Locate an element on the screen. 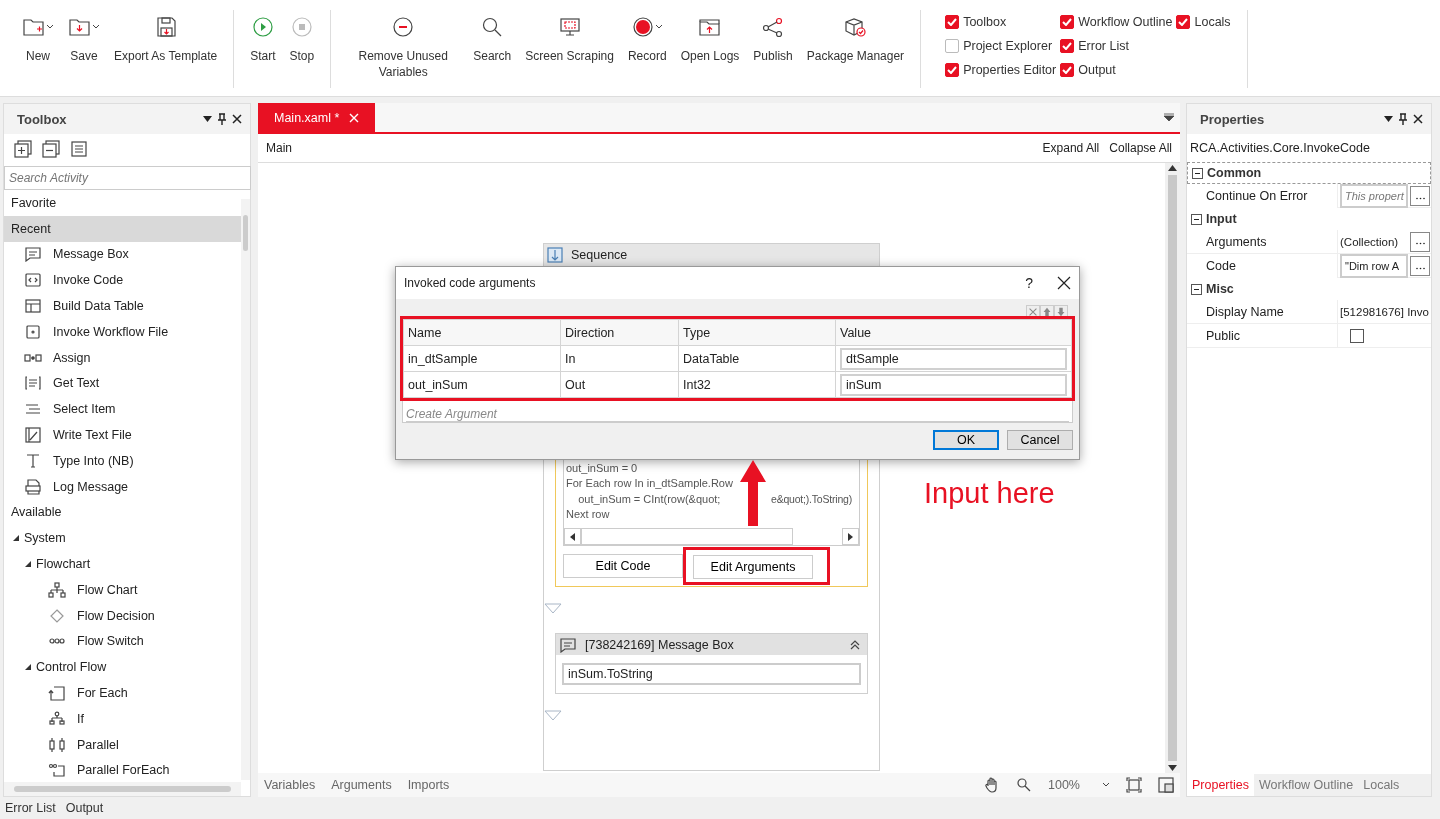 This screenshot has width=1440, height=819. activity-title: [738242169] Message Box is located at coordinates (659, 644).